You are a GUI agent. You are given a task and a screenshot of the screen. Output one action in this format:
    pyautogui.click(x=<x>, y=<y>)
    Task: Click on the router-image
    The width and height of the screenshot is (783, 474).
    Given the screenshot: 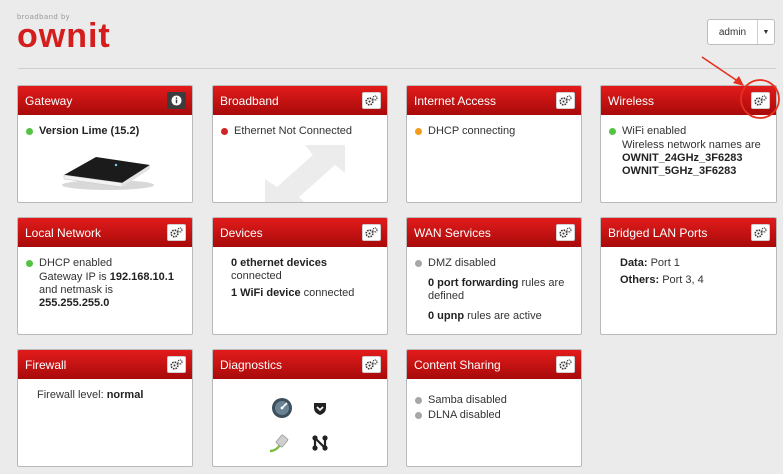 What is the action you would take?
    pyautogui.click(x=108, y=173)
    